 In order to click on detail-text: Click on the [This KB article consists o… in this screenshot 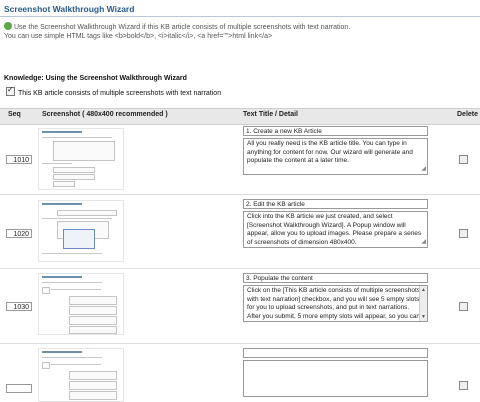, I will do `click(334, 303)`.